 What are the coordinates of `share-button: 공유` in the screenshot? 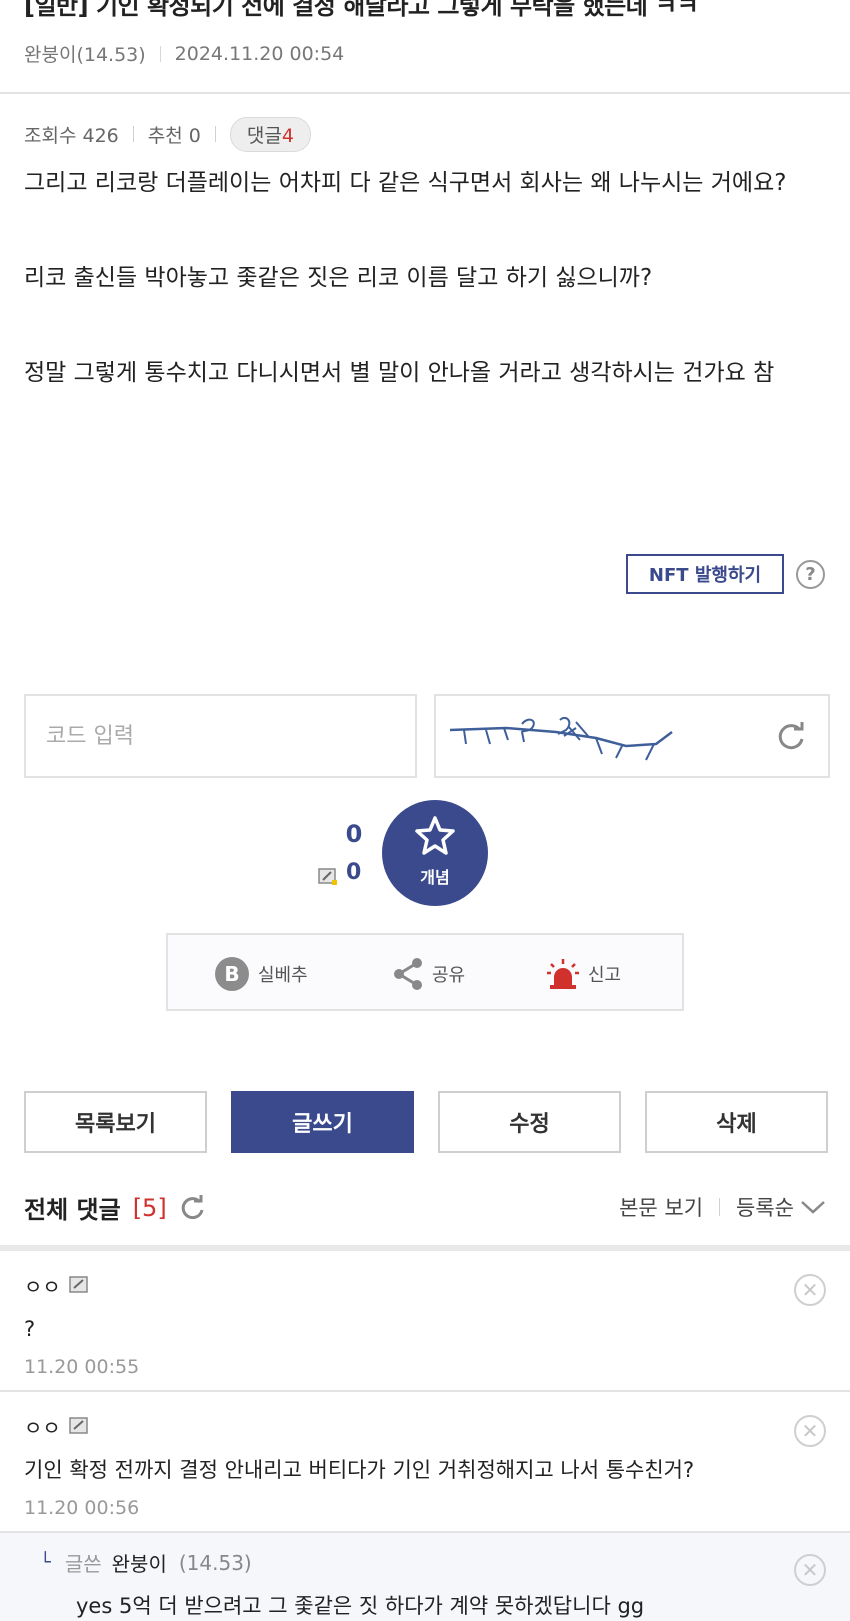 It's located at (428, 974).